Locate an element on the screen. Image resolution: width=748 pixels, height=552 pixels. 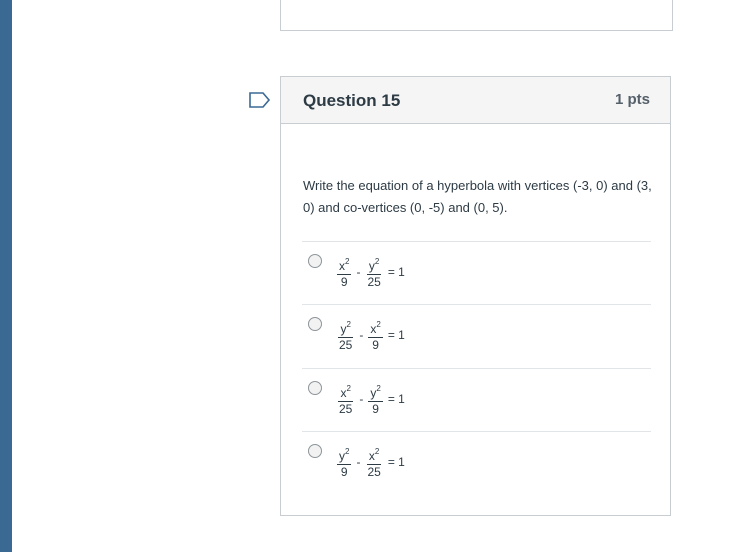
answer-equation: y2 25 - x2 9 = 1 is located at coordinates (371, 335).